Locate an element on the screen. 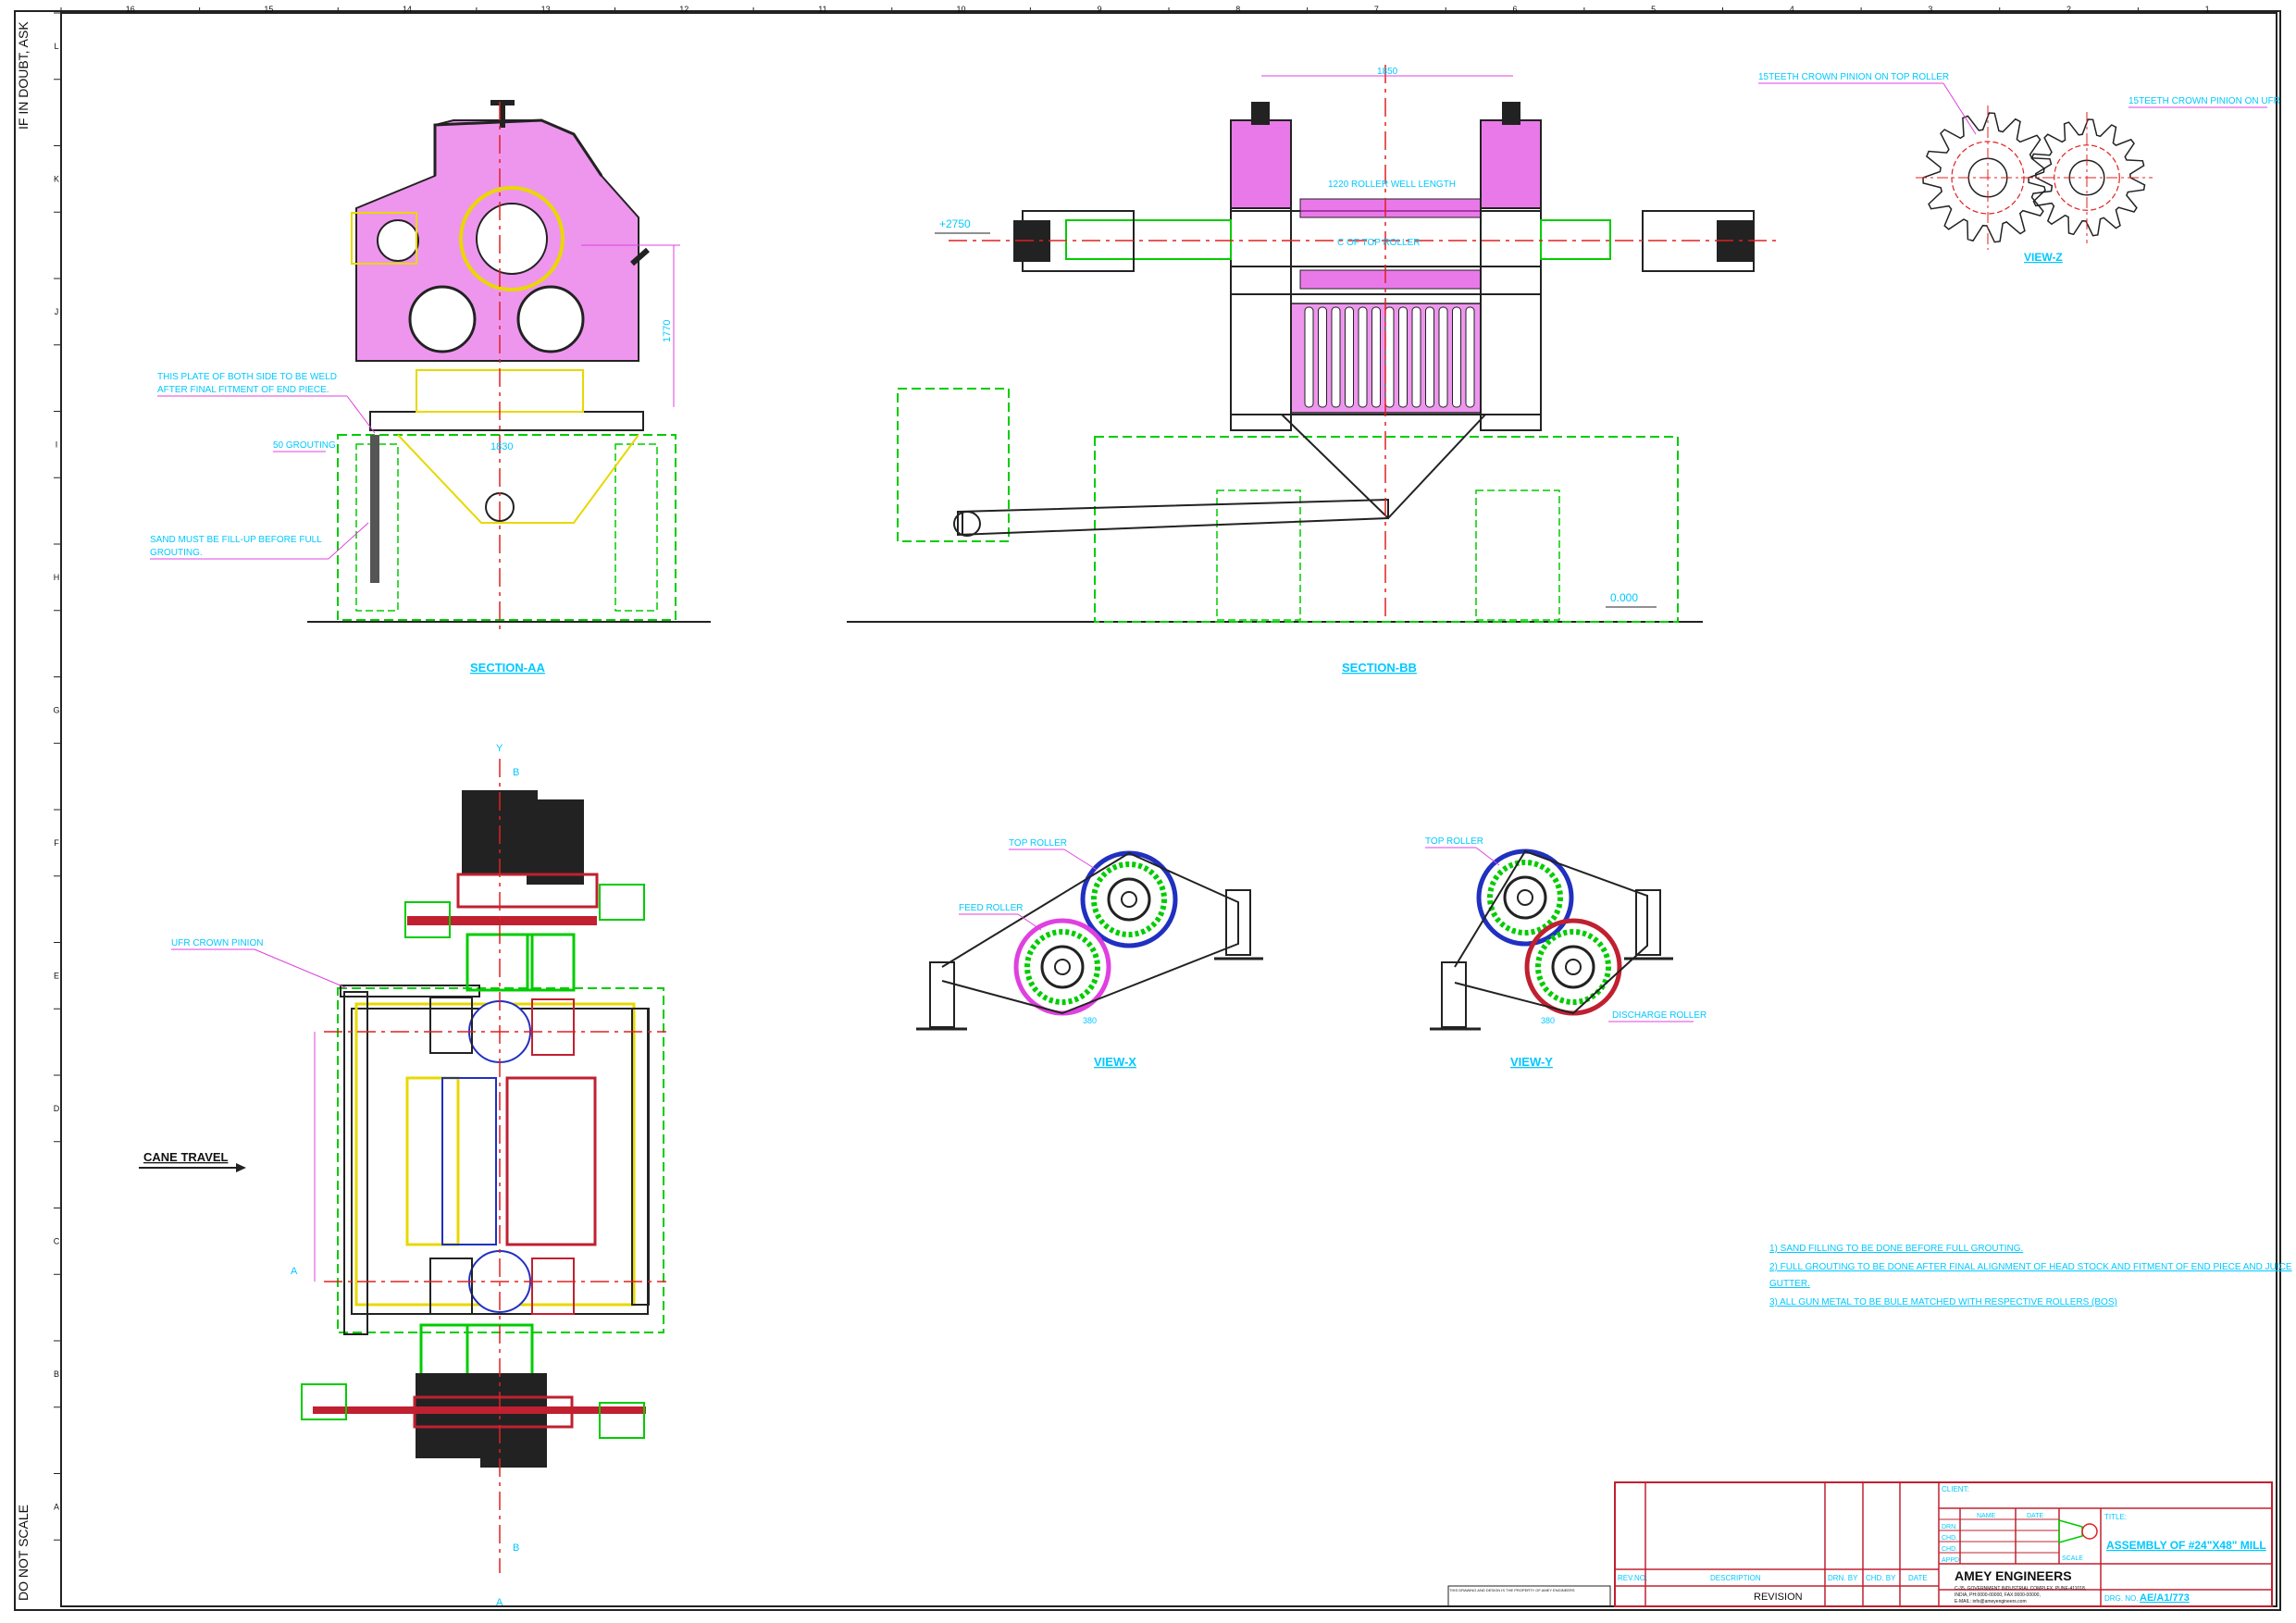 The image size is (2296, 1623). column-label: 6 is located at coordinates (1516, 9).